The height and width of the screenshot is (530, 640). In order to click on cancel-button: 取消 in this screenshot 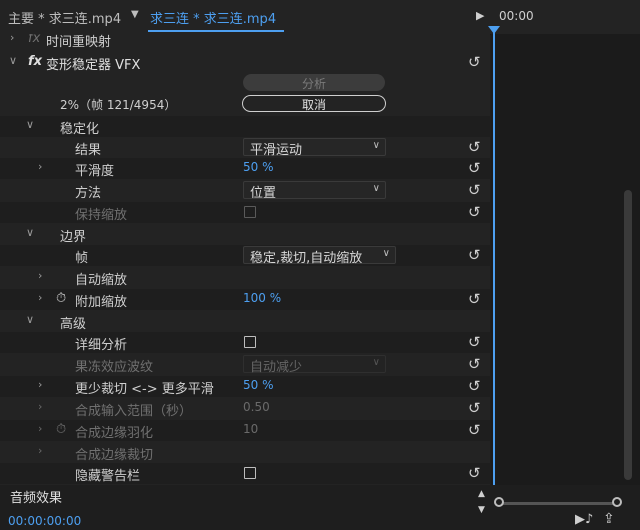, I will do `click(314, 103)`.